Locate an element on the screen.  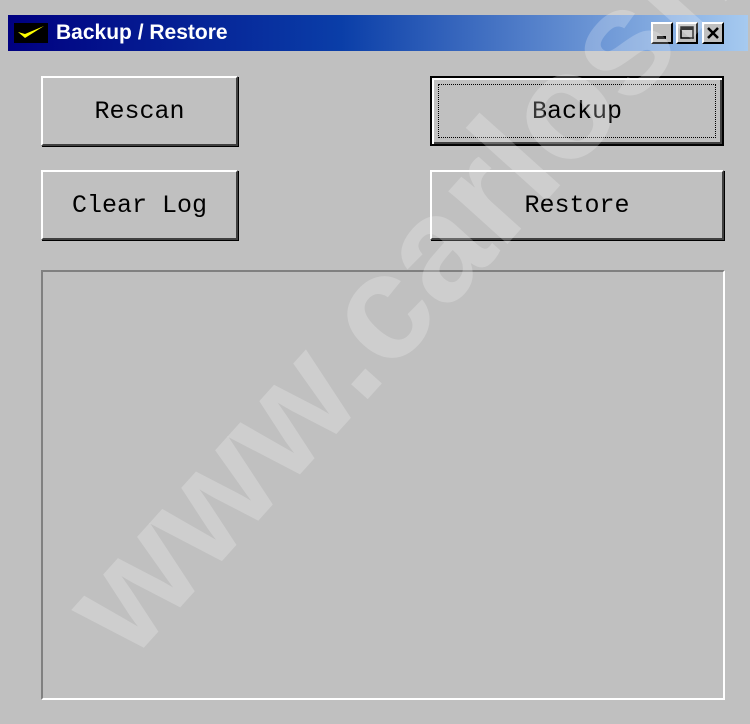
backup-button: Backup is located at coordinates (577, 111).